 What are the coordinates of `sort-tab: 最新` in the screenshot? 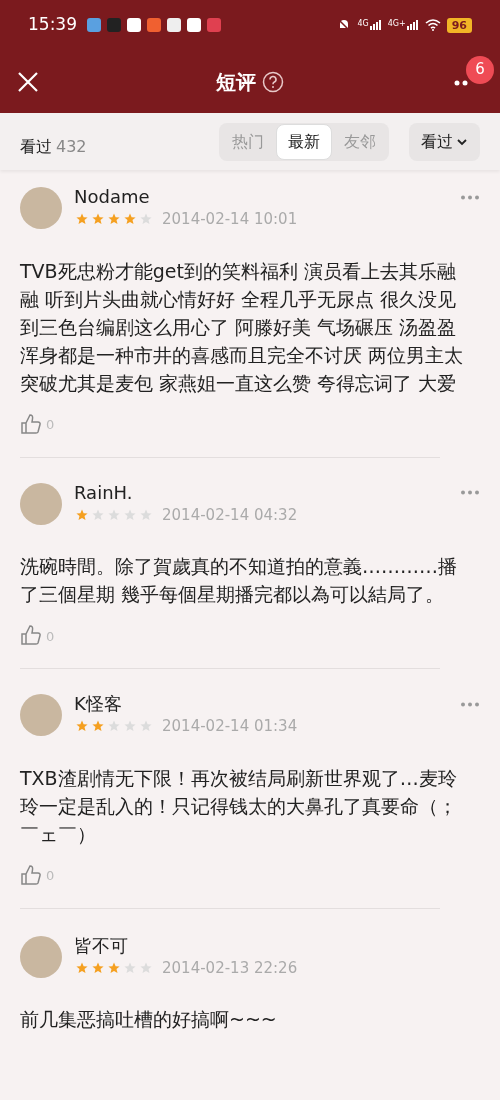 It's located at (304, 141).